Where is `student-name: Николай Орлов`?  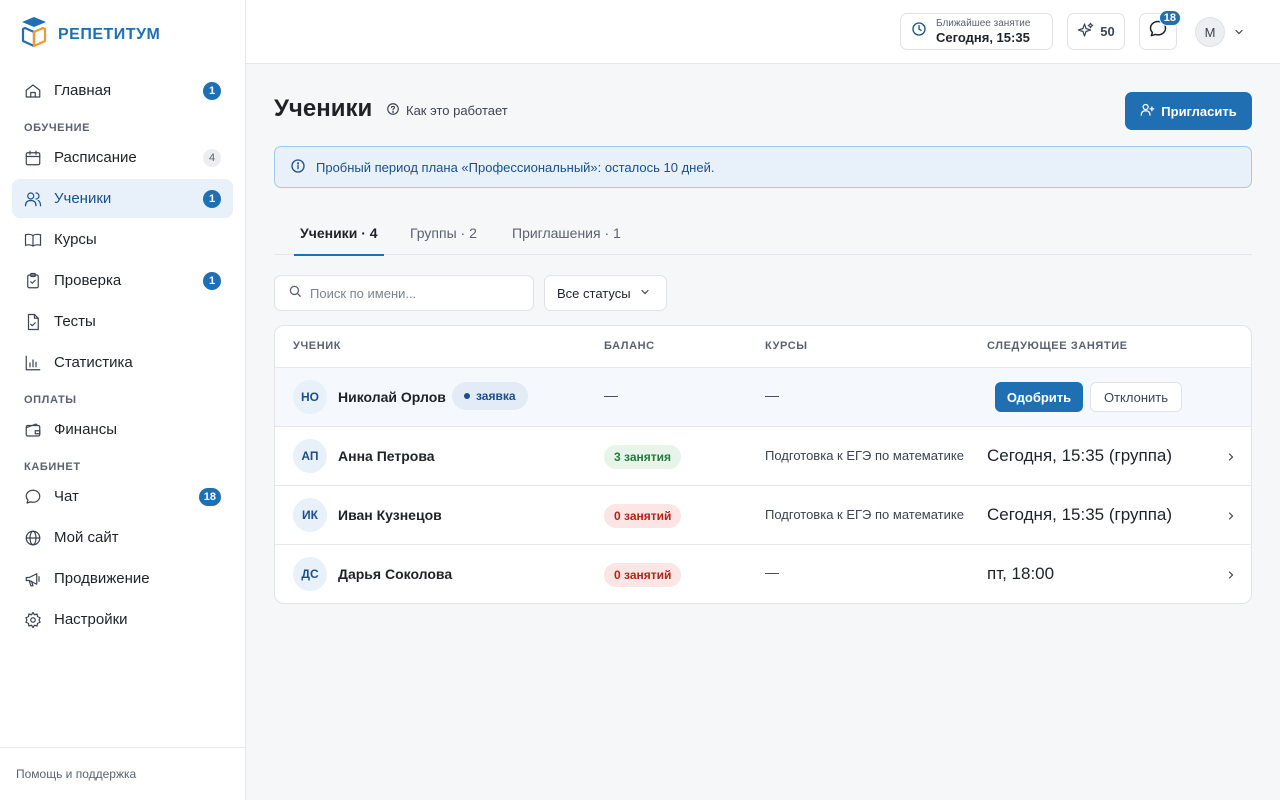
student-name: Николай Орлов is located at coordinates (392, 397).